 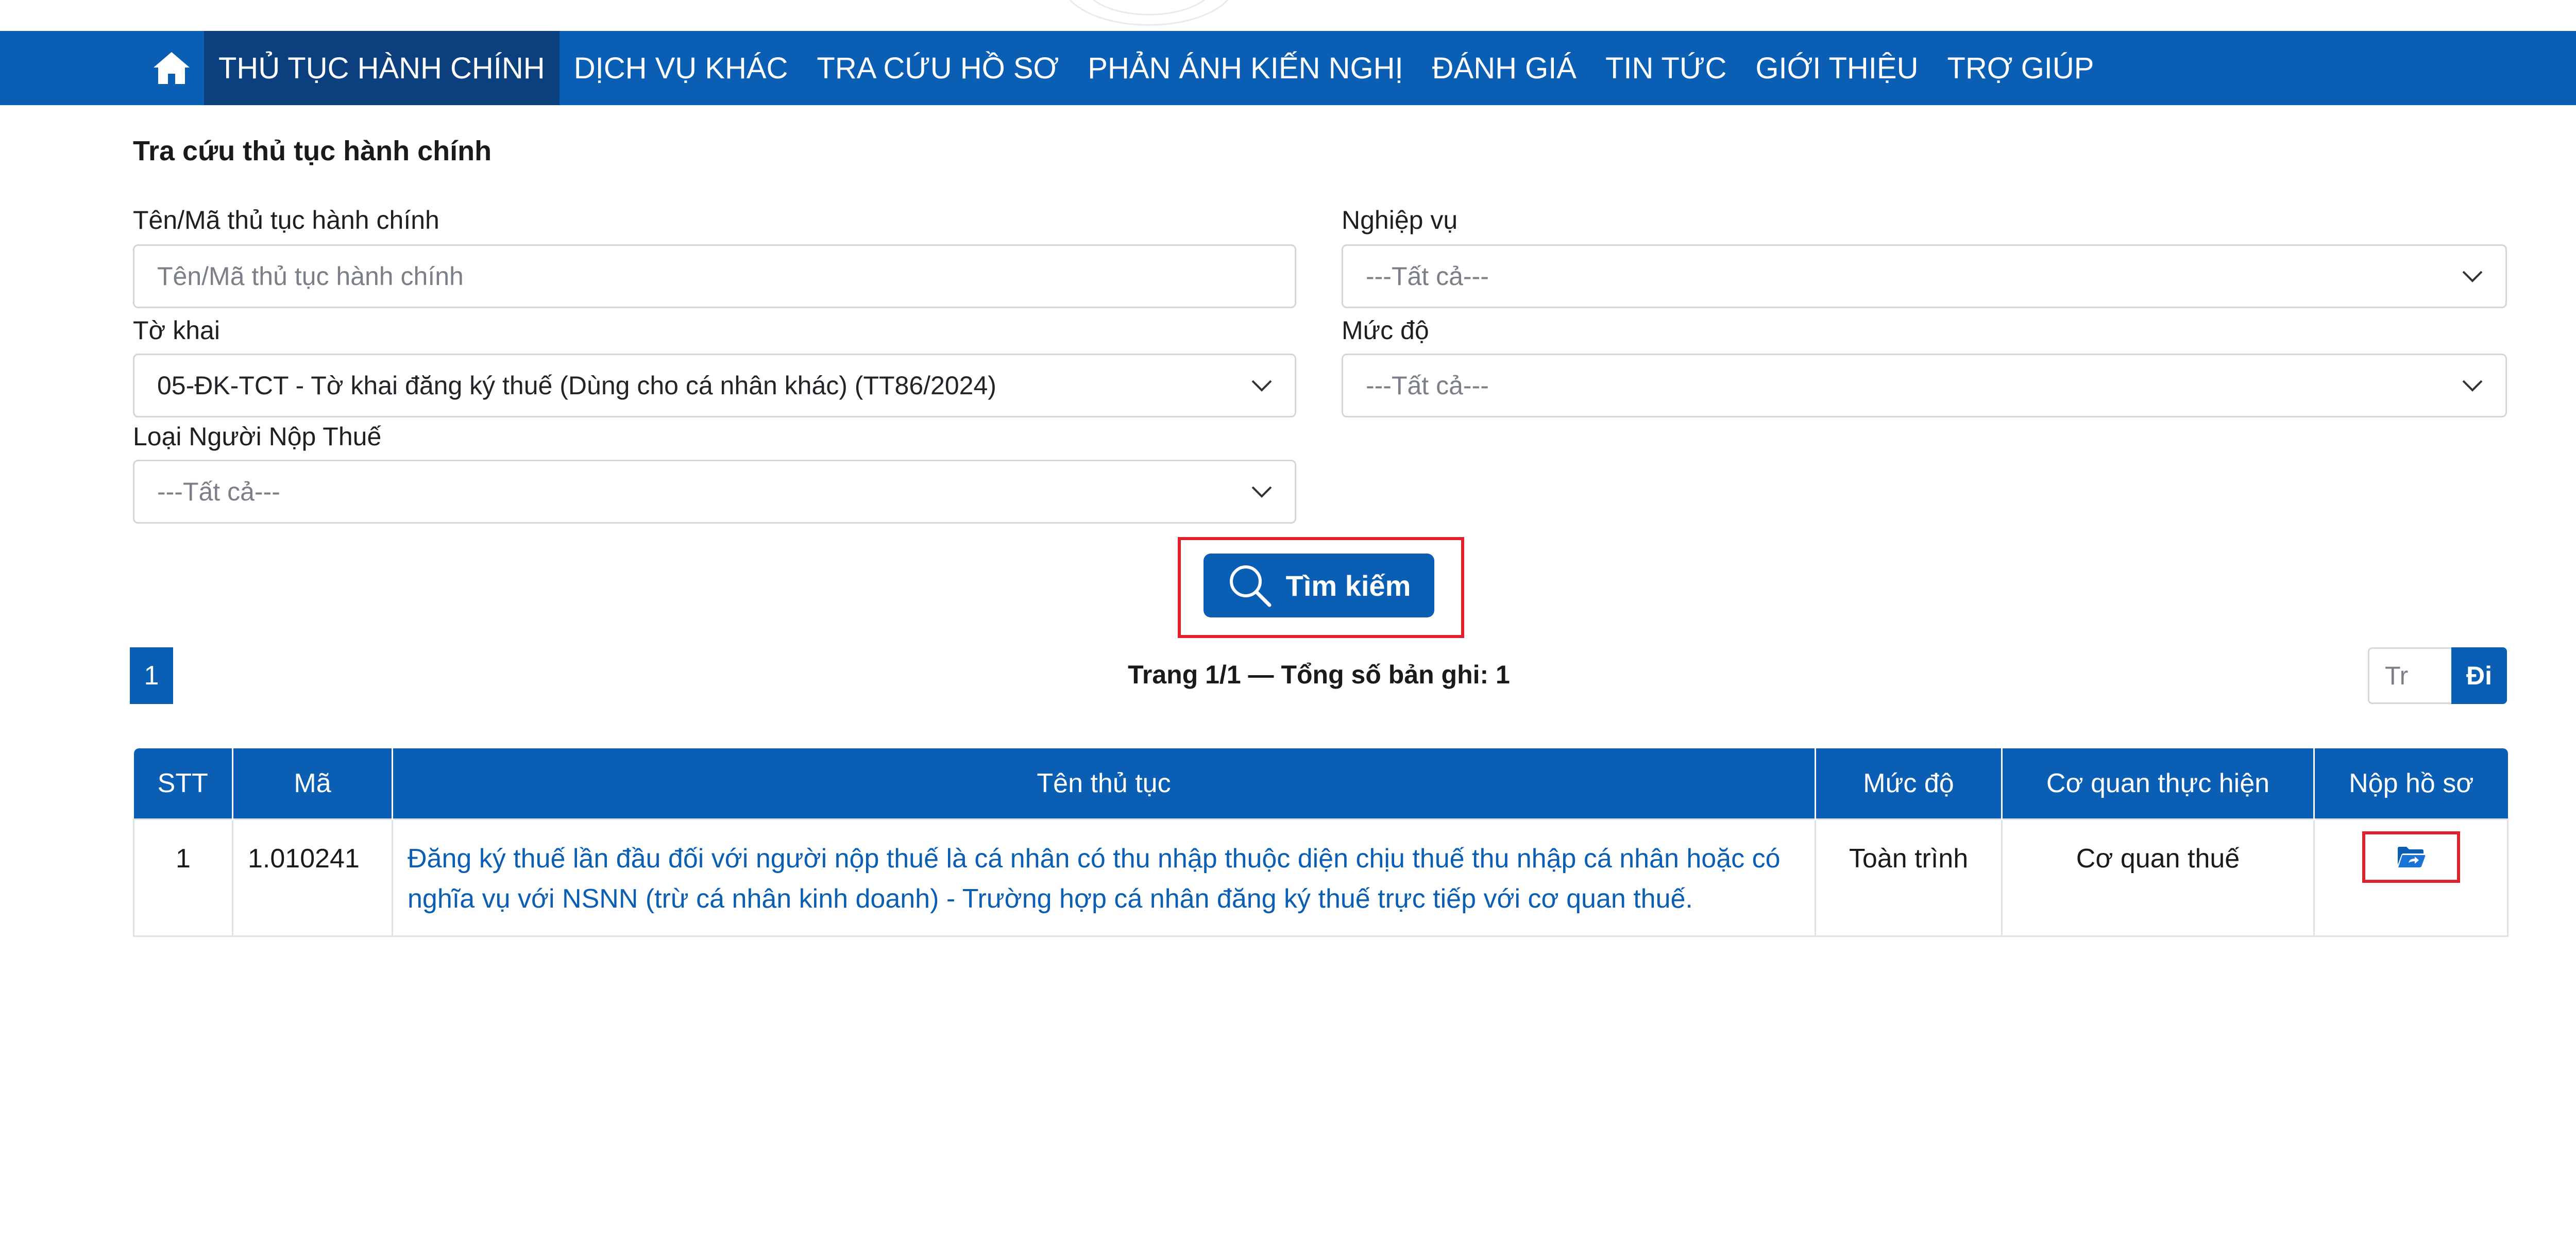 I want to click on search-icon, so click(x=1250, y=586).